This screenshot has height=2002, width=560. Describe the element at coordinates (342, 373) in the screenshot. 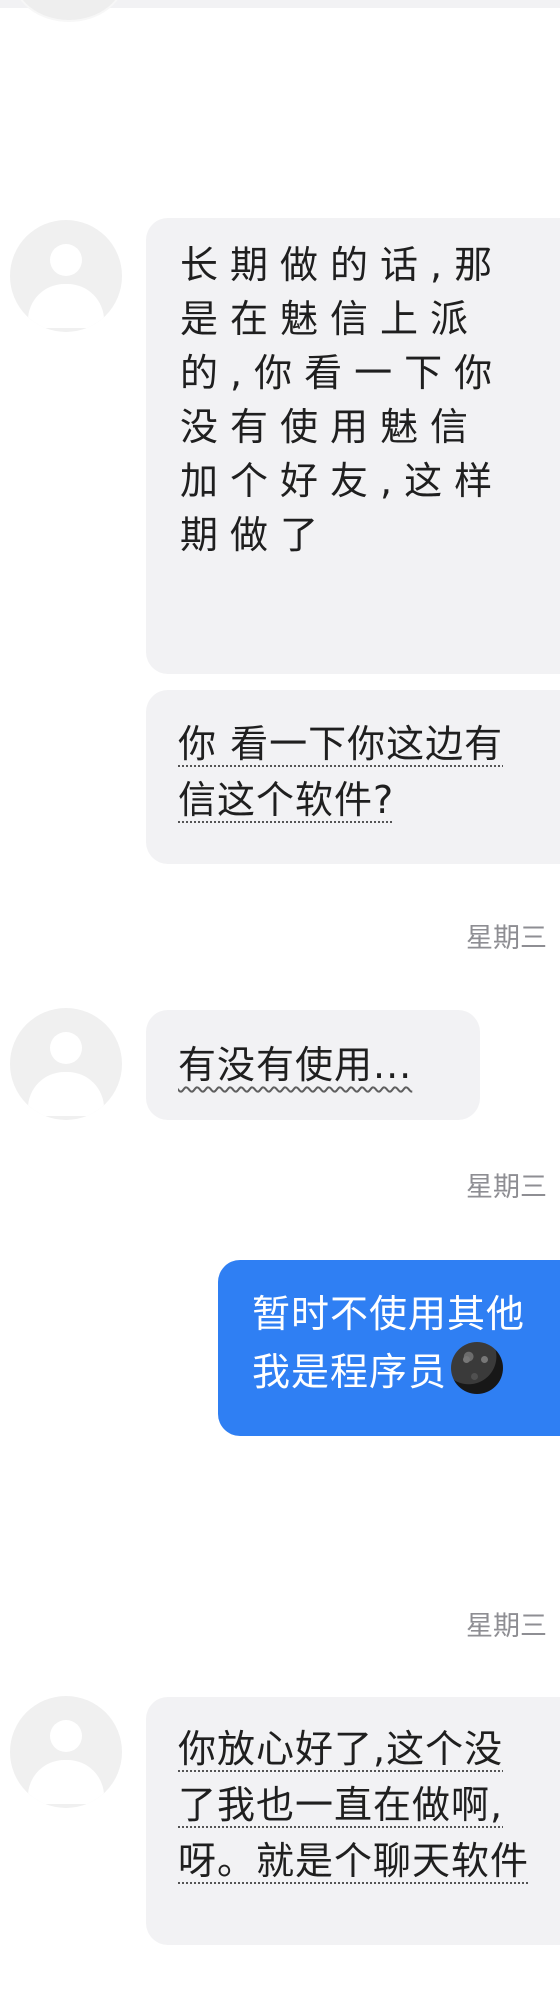

I see `message-text-line: 的,你看一下你` at that location.